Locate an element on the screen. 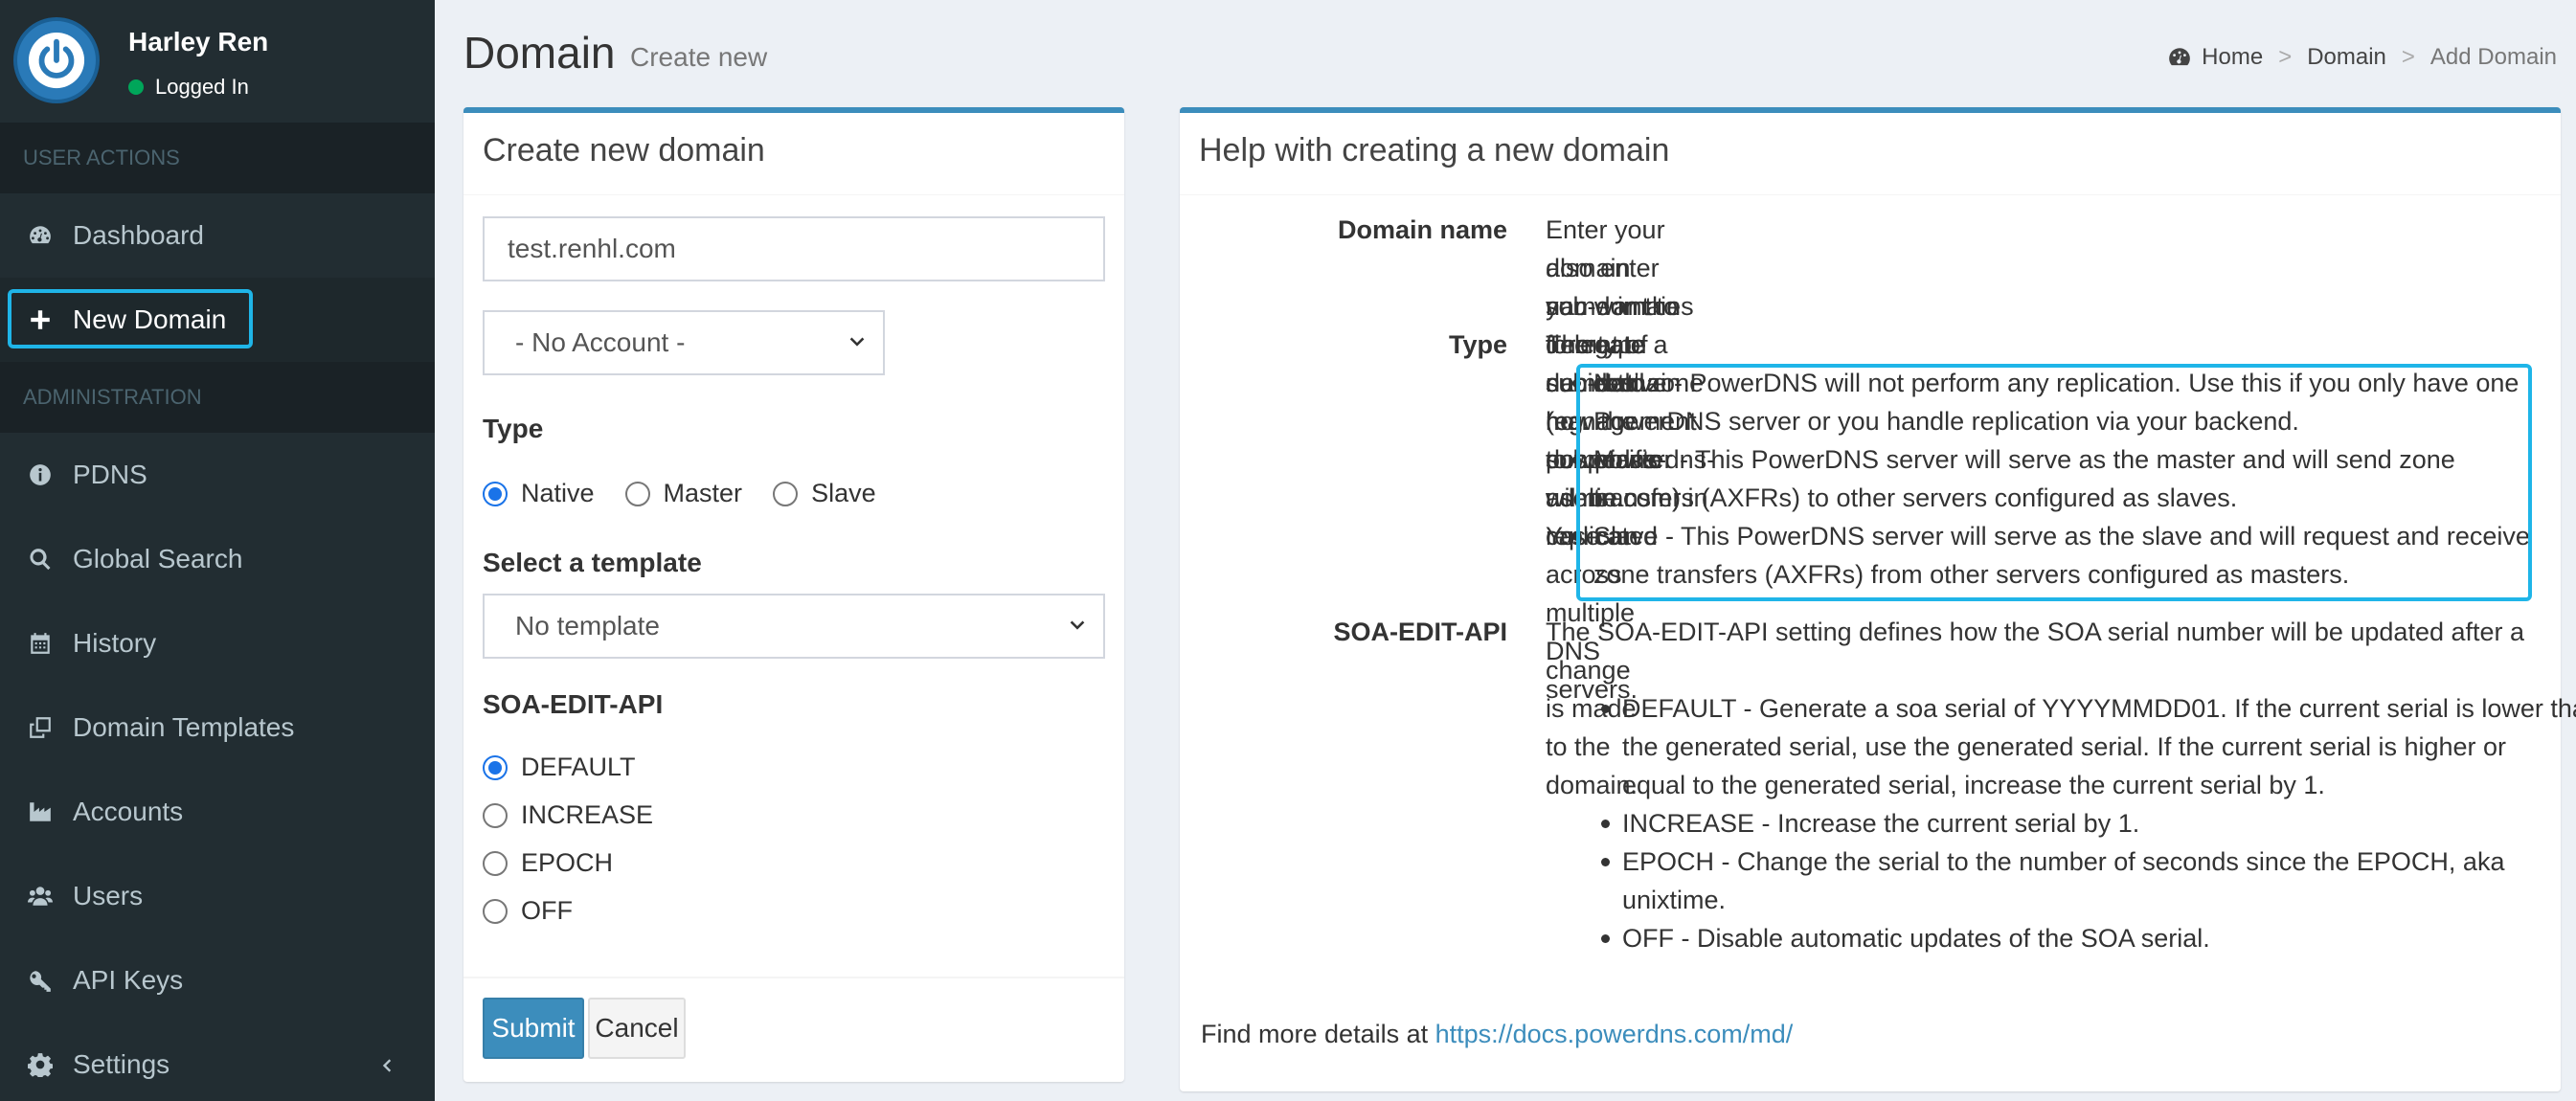  type-radio-slave: Slave is located at coordinates (824, 493).